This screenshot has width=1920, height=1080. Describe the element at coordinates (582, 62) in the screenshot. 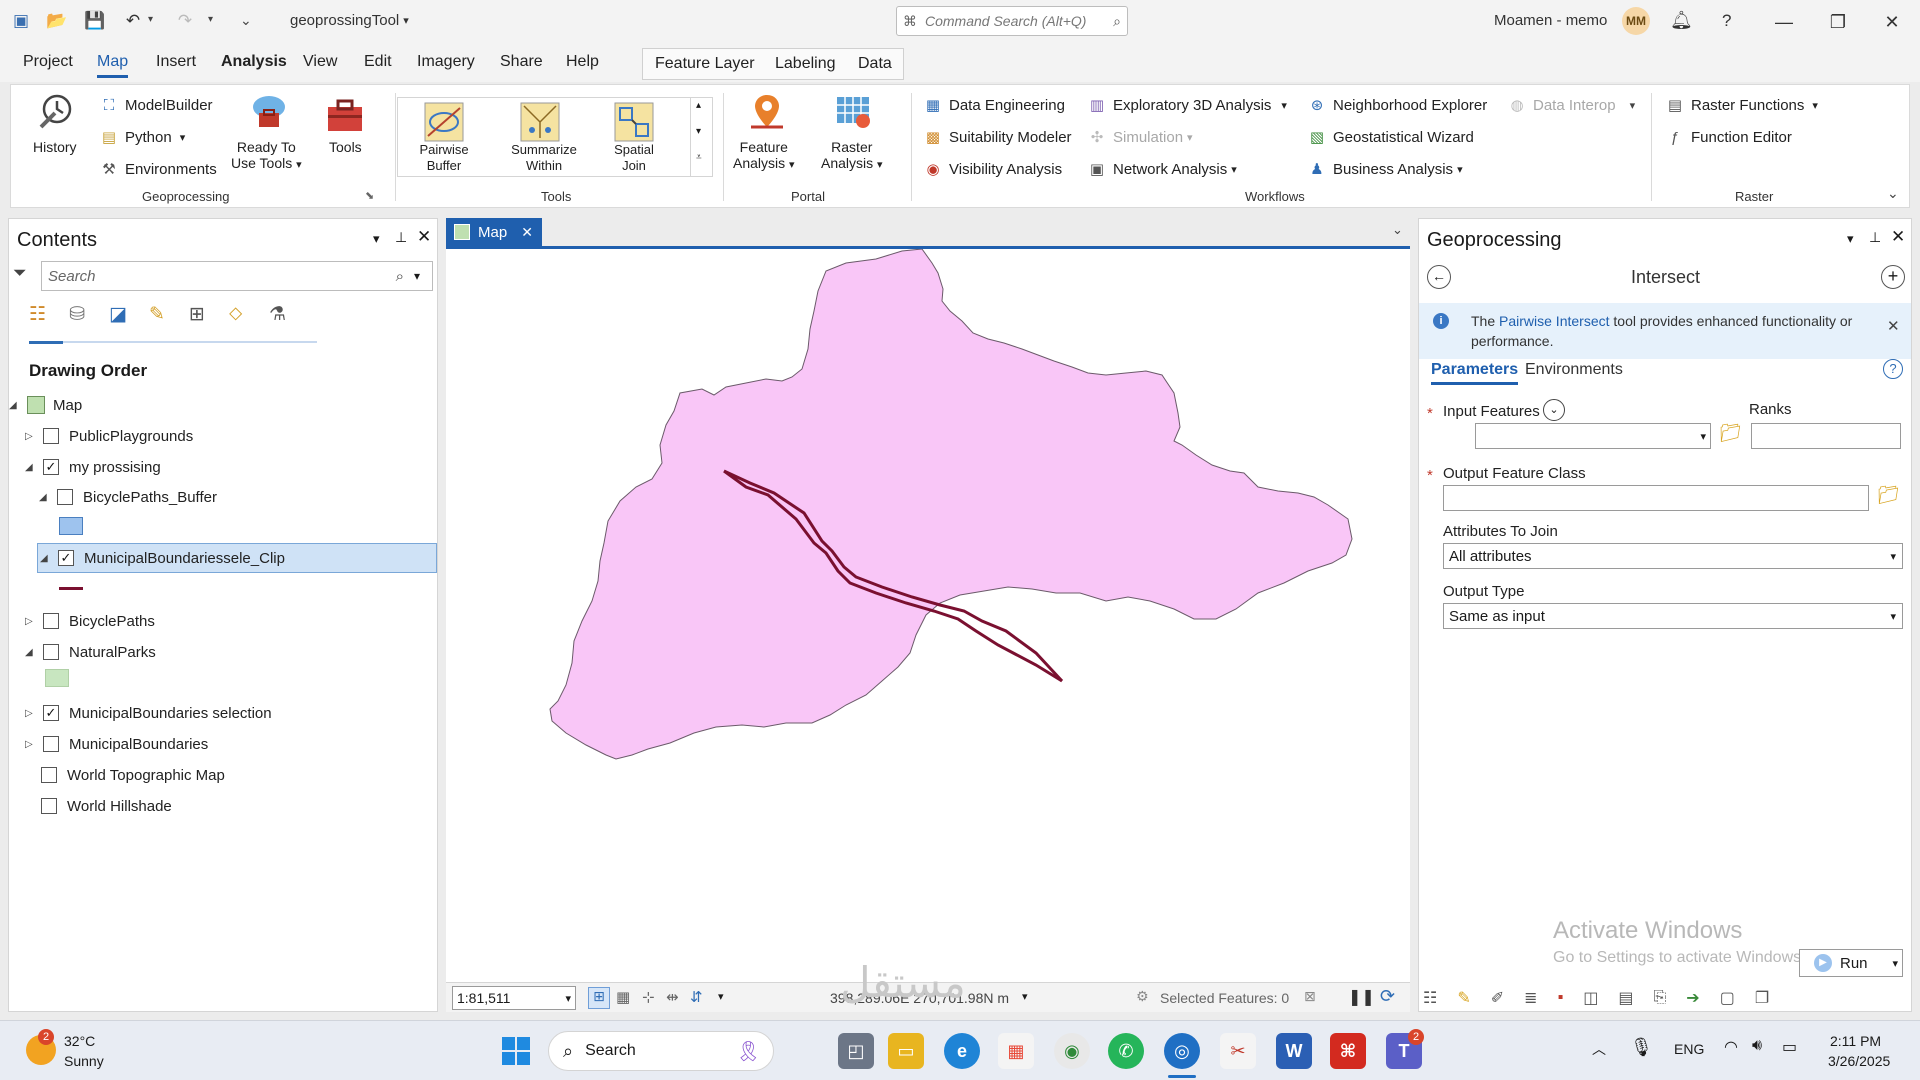

I see `tab-help: Help` at that location.